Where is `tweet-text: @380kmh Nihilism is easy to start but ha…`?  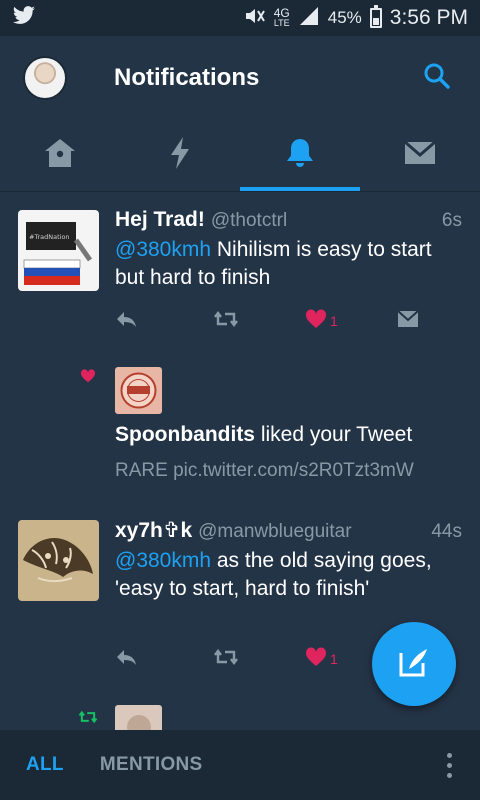
tweet-text: @380kmh Nihilism is easy to start but ha… is located at coordinates (273, 263).